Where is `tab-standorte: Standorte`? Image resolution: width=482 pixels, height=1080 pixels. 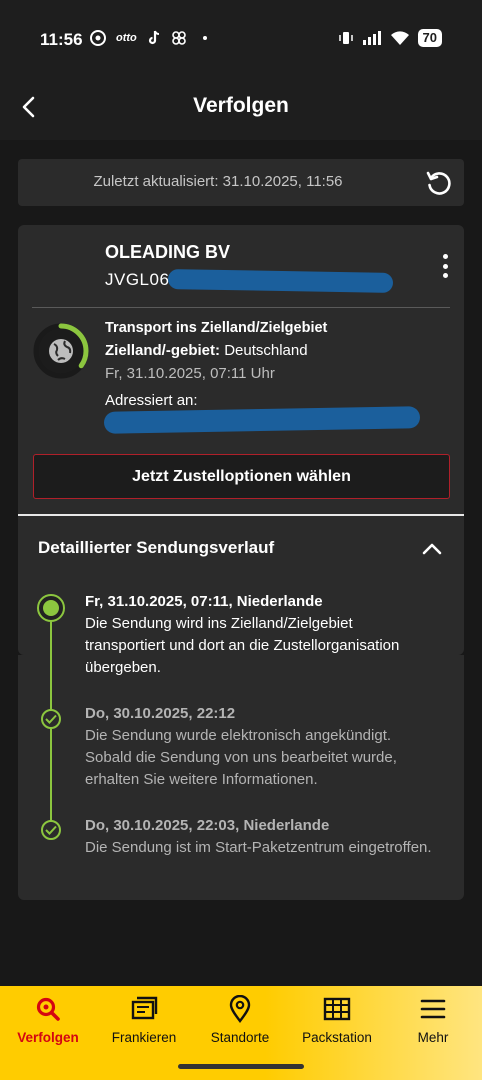 tab-standorte: Standorte is located at coordinates (240, 1024).